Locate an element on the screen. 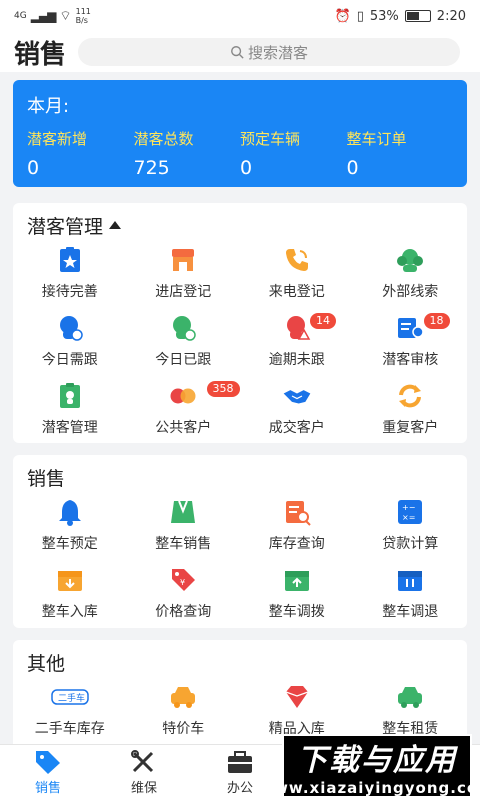 The height and width of the screenshot is (800, 480). phone-icon is located at coordinates (296, 260).